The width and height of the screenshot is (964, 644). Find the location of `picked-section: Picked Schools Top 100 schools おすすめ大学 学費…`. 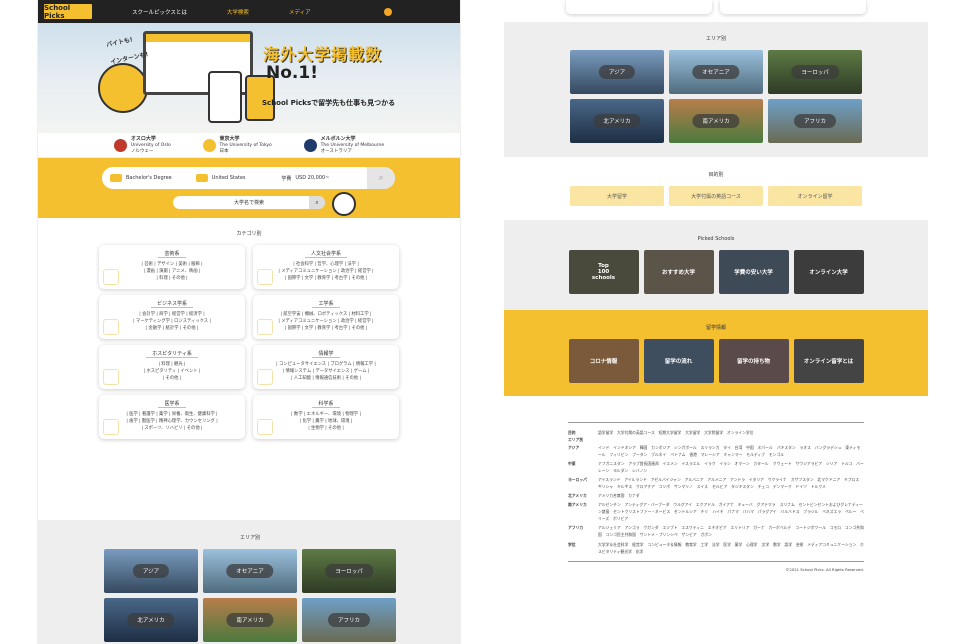

picked-section: Picked Schools Top 100 schools おすすめ大学 学費… is located at coordinates (716, 265).